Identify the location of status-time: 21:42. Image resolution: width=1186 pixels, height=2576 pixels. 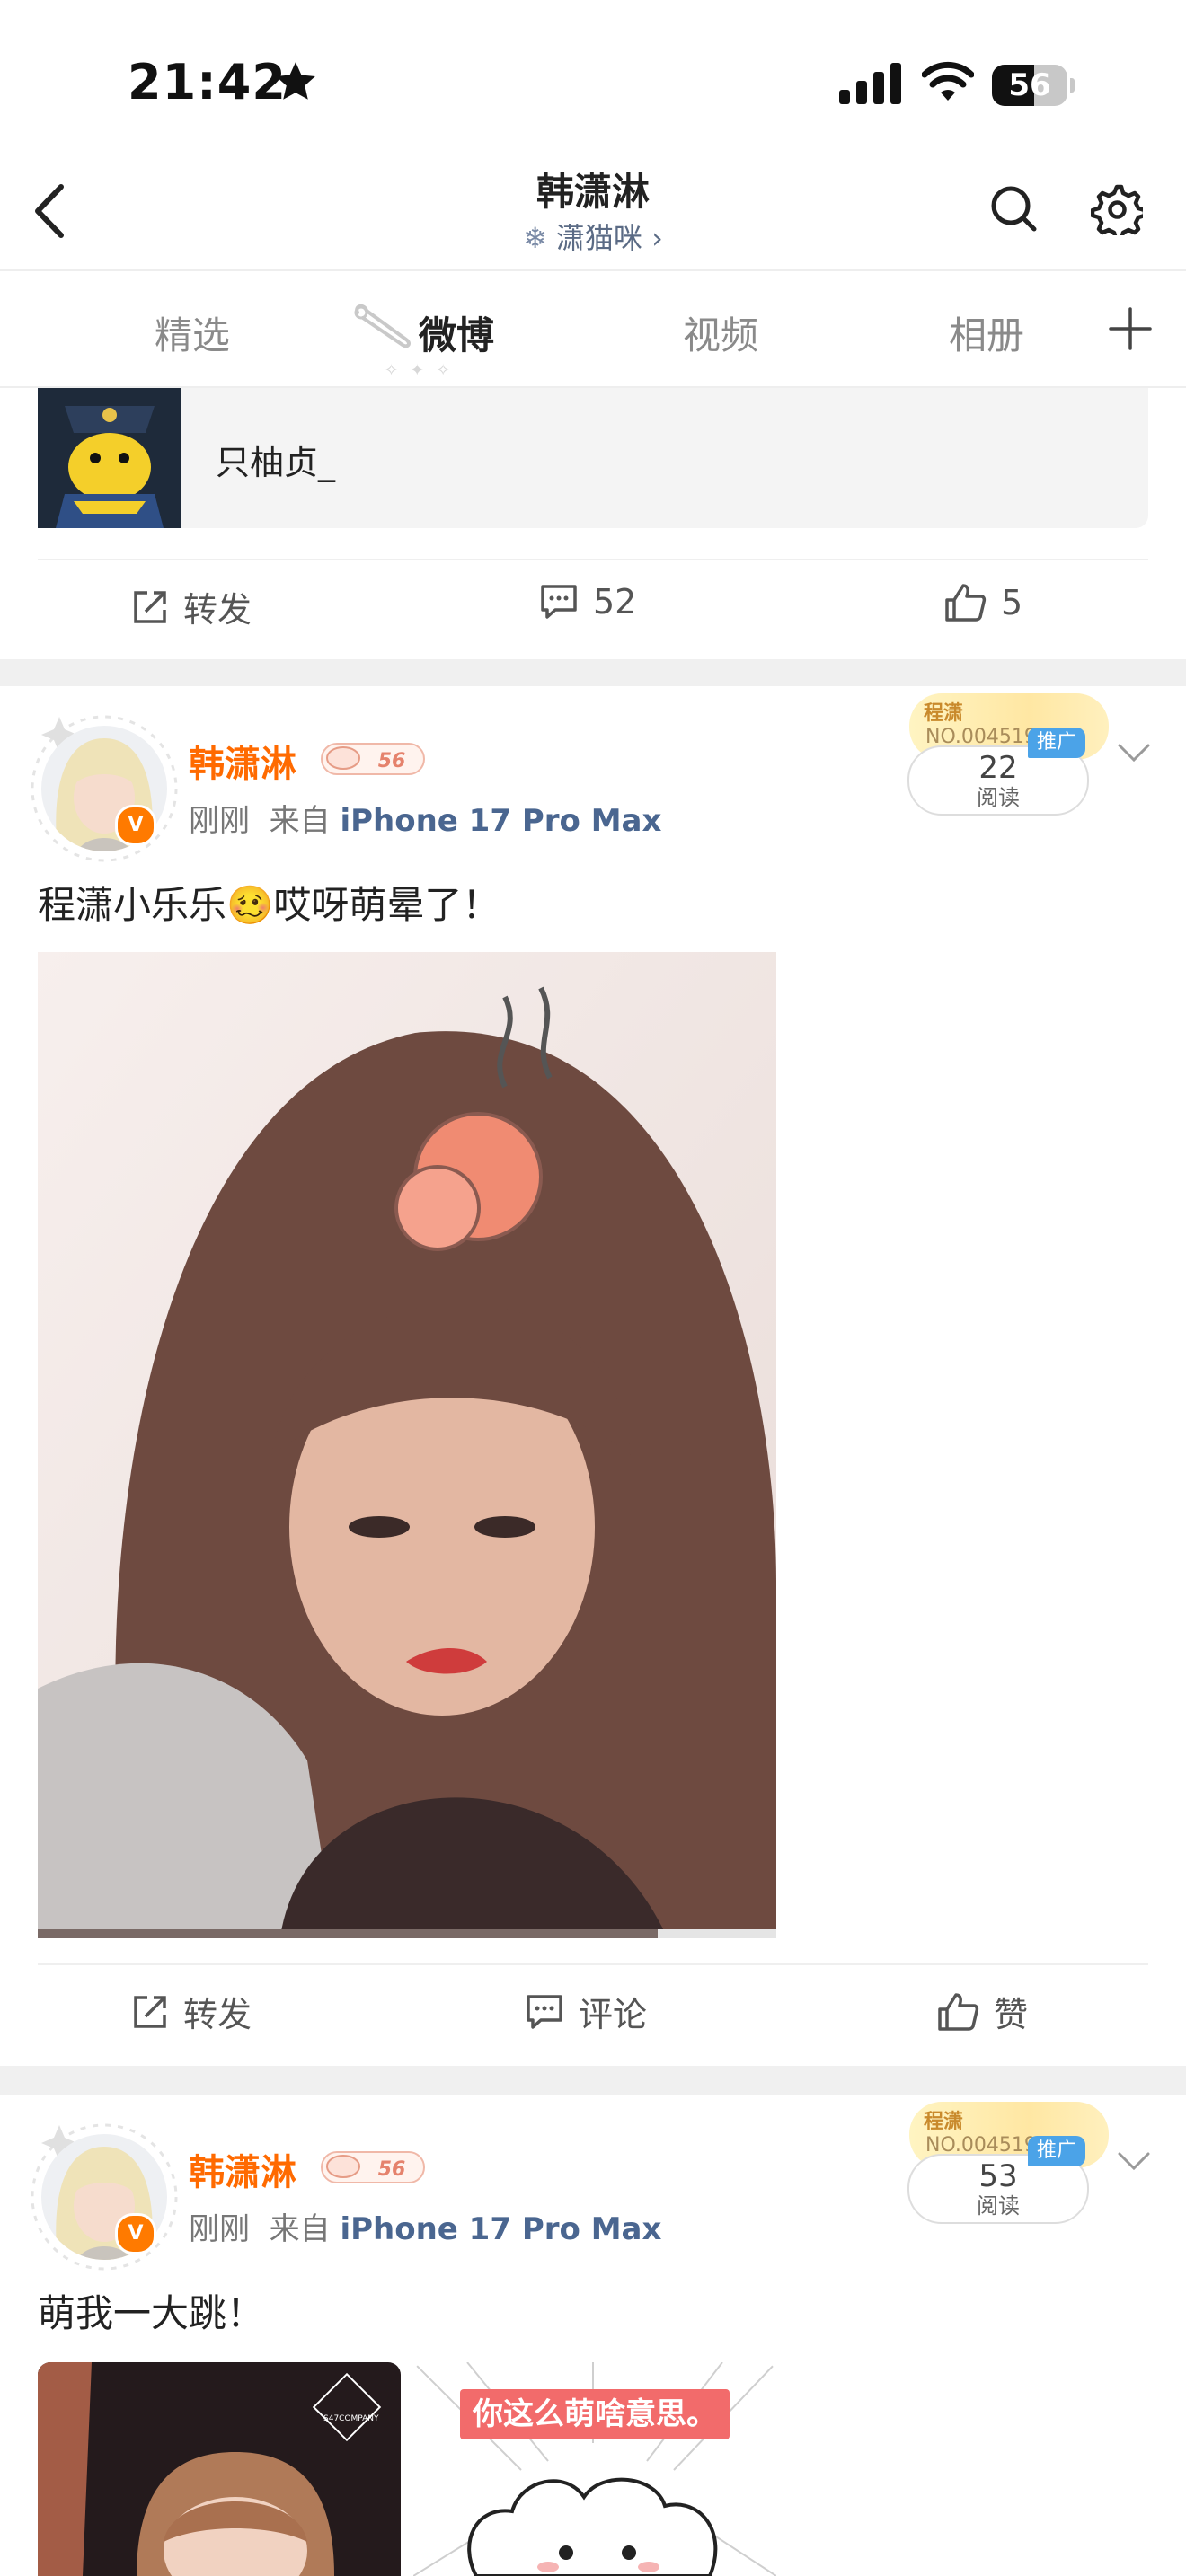
(207, 82).